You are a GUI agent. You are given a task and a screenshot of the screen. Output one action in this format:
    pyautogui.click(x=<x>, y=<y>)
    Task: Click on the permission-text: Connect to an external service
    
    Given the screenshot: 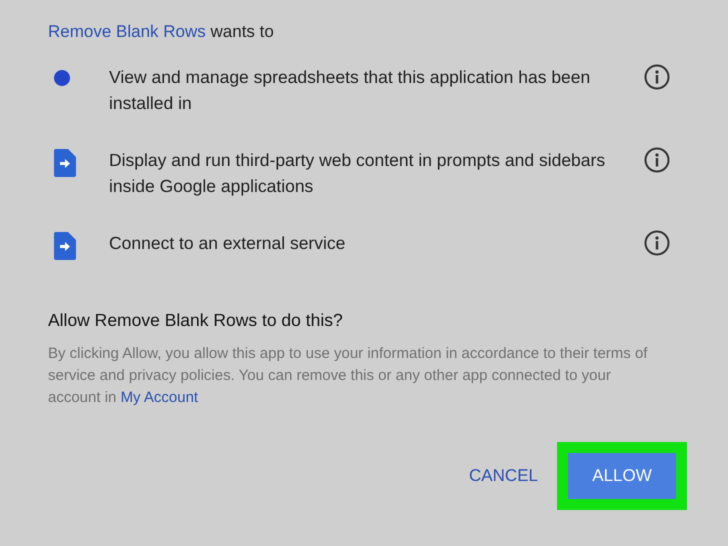 What is the action you would take?
    pyautogui.click(x=227, y=243)
    